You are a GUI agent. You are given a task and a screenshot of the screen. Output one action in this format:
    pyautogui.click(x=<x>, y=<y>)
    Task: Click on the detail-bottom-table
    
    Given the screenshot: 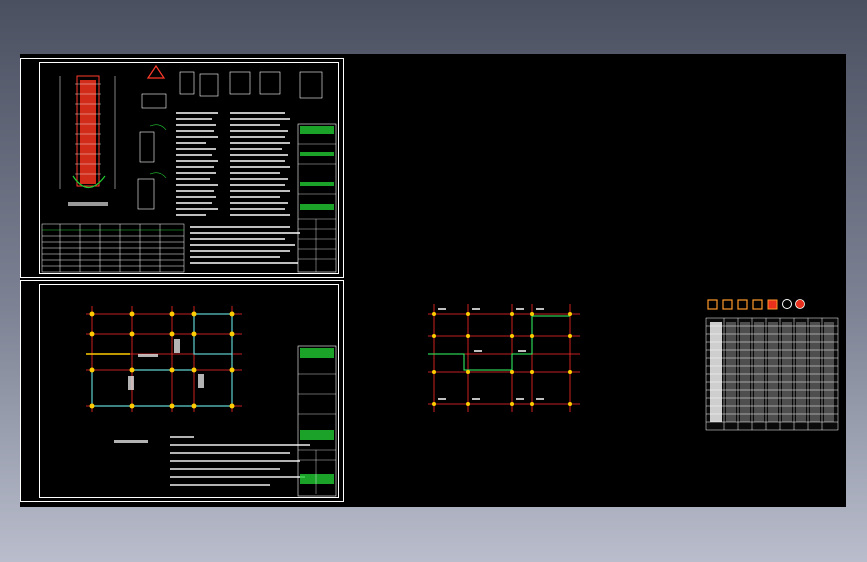 What is the action you would take?
    pyautogui.click(x=113, y=248)
    